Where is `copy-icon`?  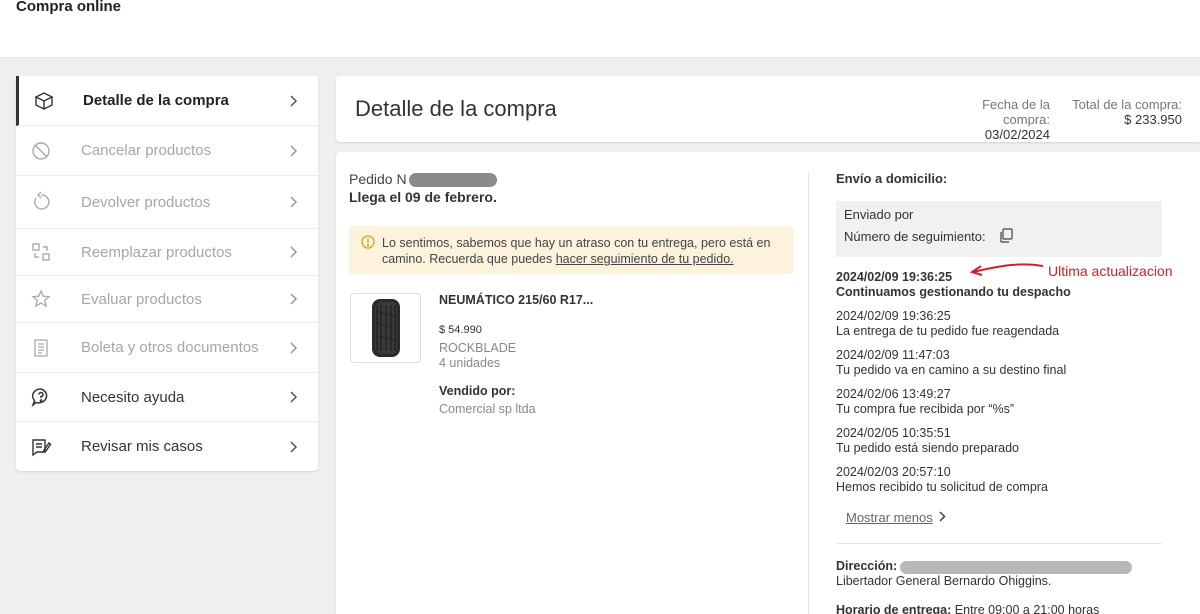 copy-icon is located at coordinates (1006, 235).